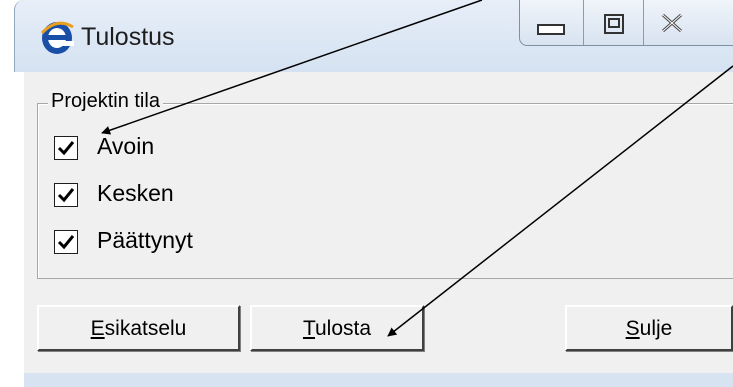 This screenshot has width=733, height=387. What do you see at coordinates (343, 328) in the screenshot?
I see `button-label: ulosta` at bounding box center [343, 328].